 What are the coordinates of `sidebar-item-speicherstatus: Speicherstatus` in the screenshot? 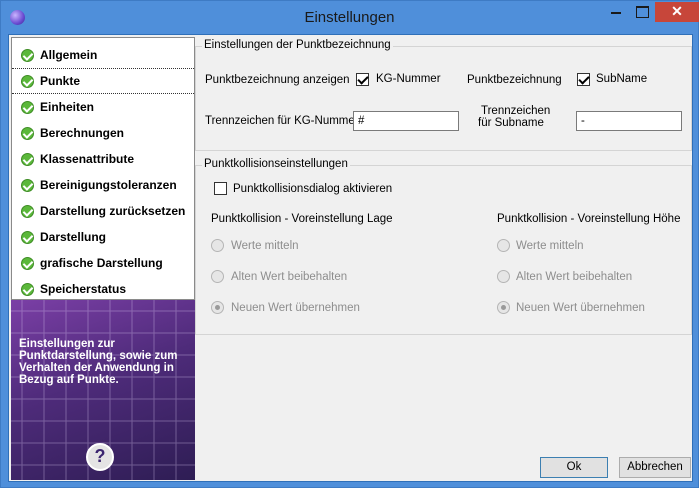 It's located at (103, 289).